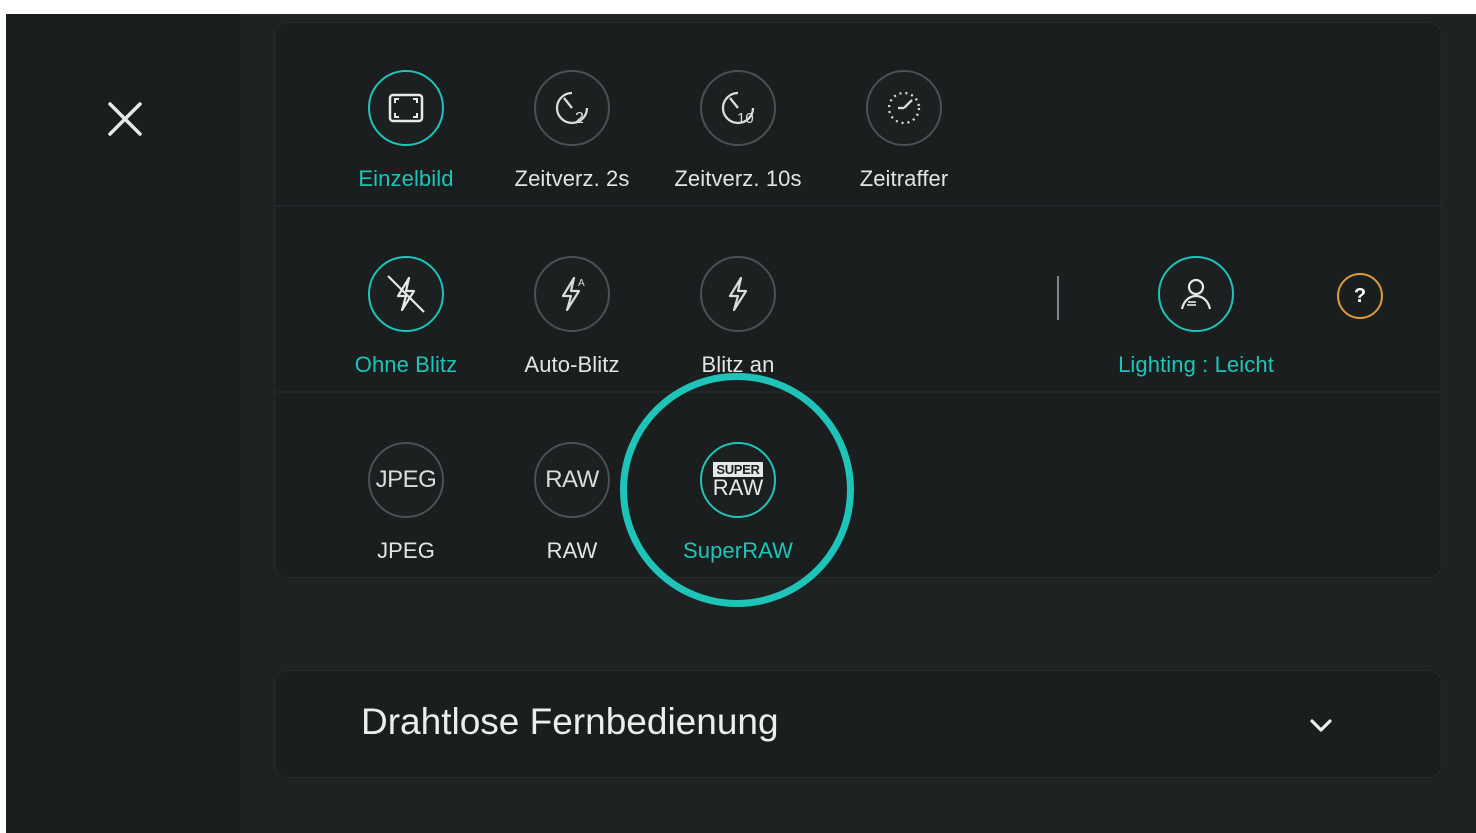 The width and height of the screenshot is (1476, 833). I want to click on timer-2s-icon: 2, so click(572, 108).